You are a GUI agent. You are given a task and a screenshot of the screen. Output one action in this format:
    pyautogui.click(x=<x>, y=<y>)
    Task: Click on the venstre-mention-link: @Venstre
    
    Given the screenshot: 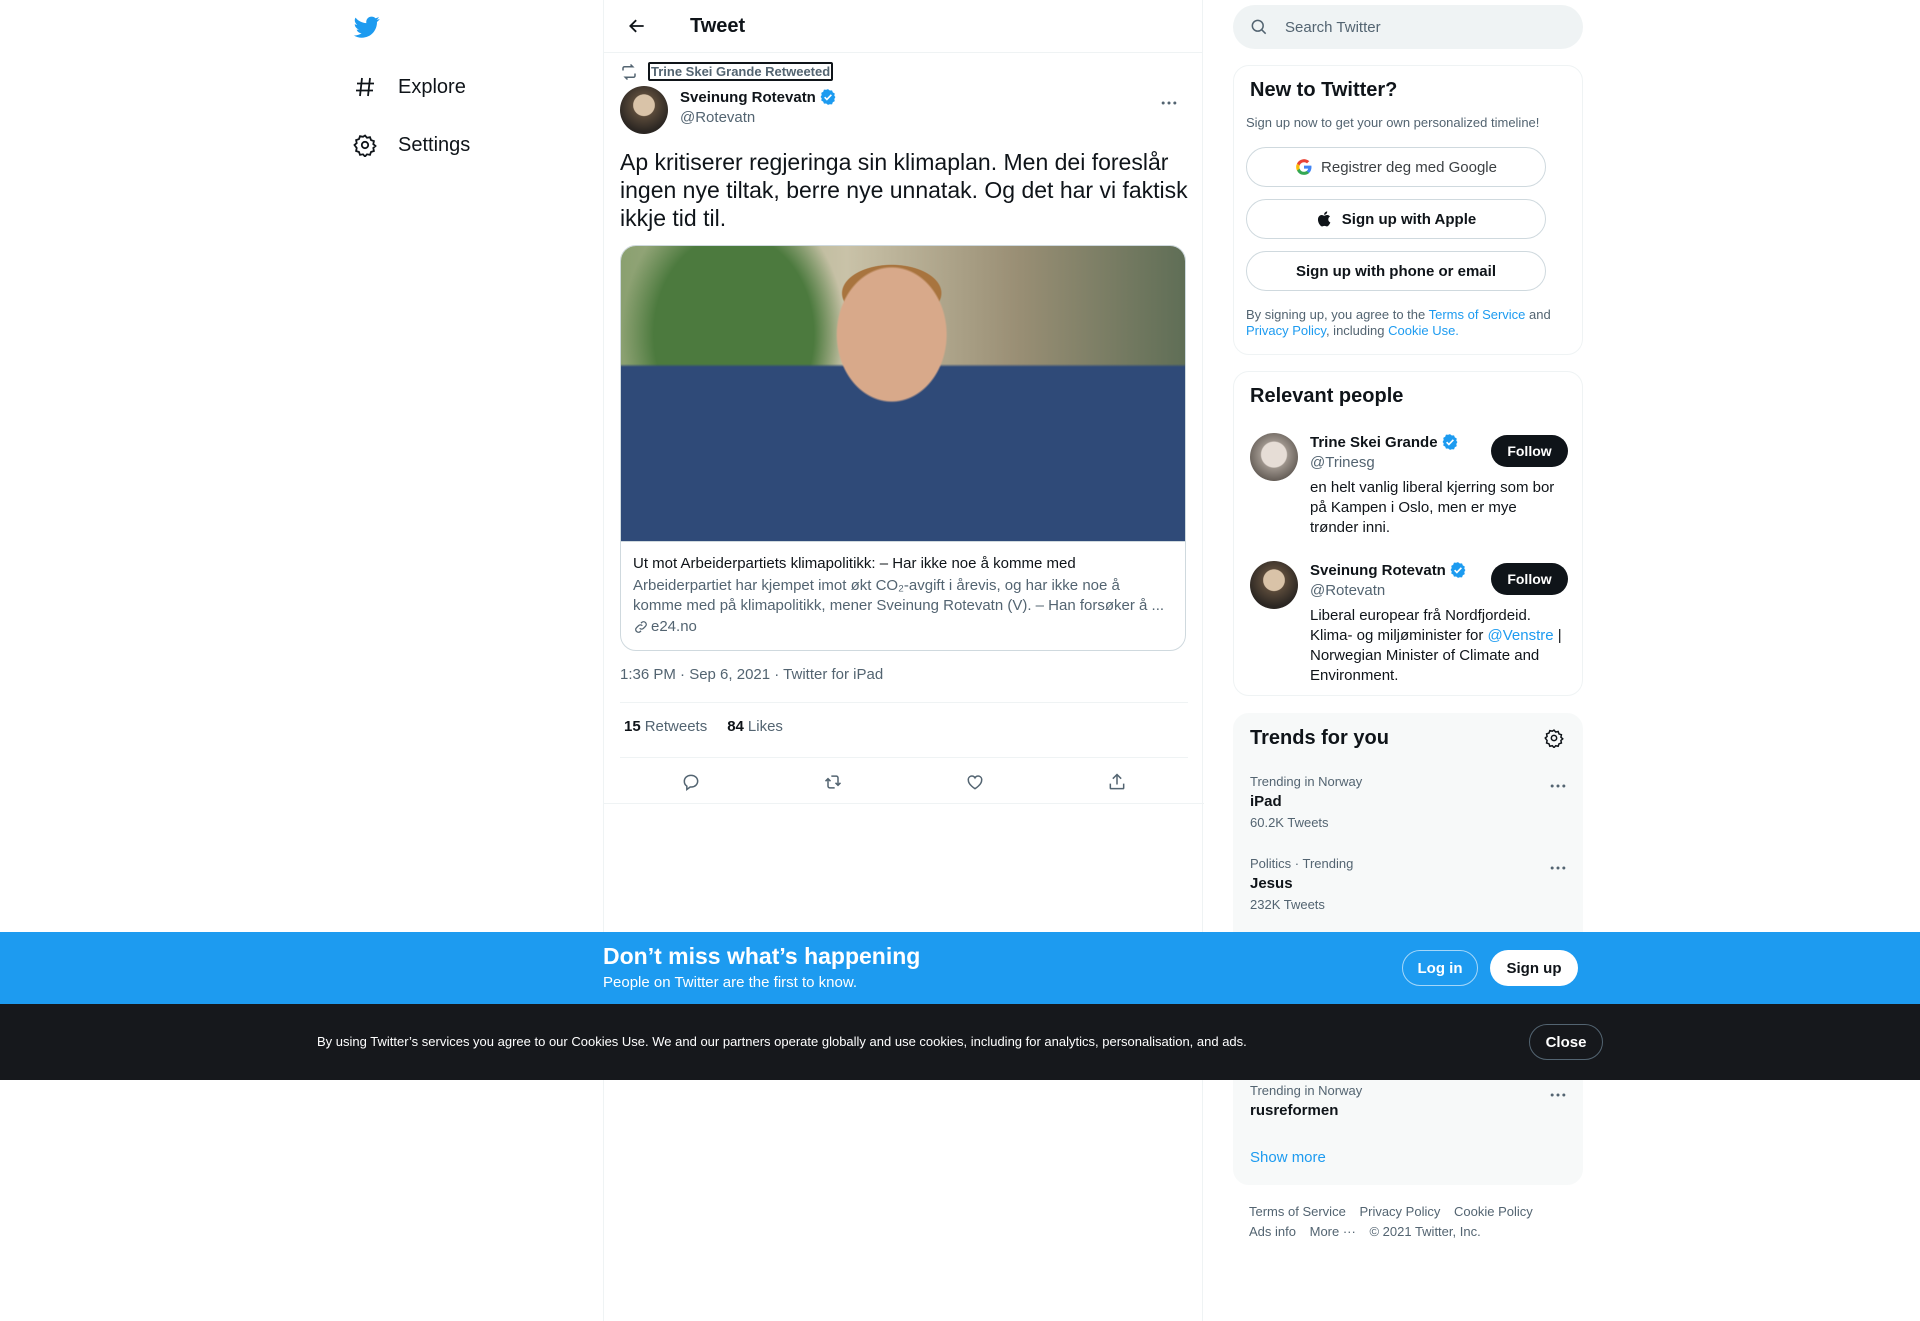 What is the action you would take?
    pyautogui.click(x=1521, y=635)
    